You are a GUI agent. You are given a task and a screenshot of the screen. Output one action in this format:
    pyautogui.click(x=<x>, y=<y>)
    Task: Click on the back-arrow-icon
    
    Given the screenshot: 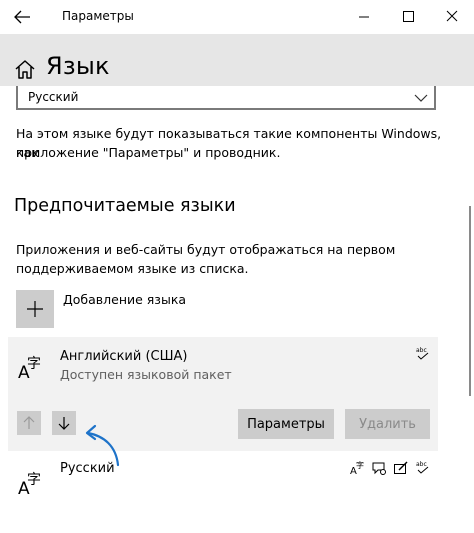 What is the action you would take?
    pyautogui.click(x=22, y=17)
    